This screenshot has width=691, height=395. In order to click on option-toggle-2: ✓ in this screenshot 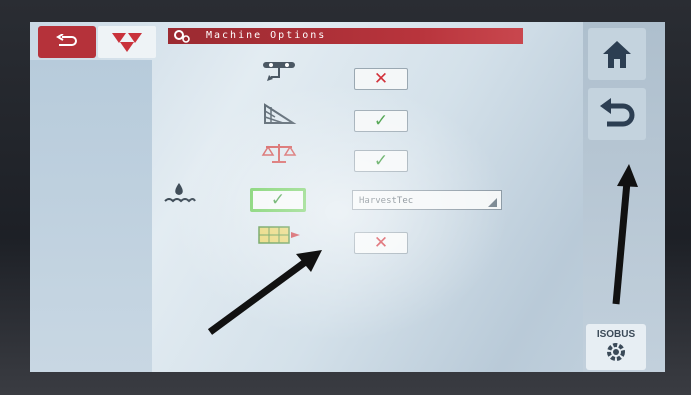, I will do `click(381, 121)`.